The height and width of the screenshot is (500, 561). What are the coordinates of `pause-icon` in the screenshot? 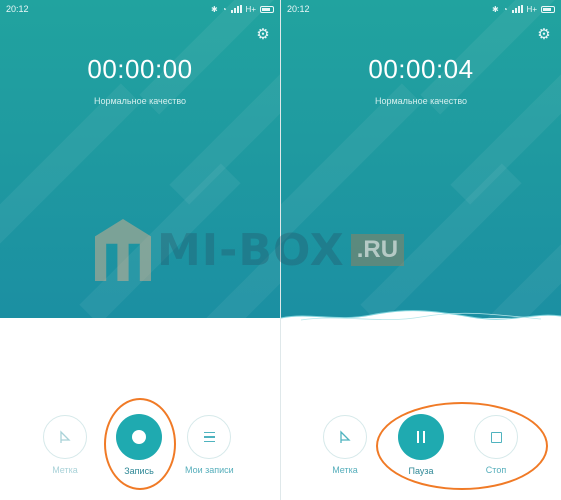 It's located at (421, 437).